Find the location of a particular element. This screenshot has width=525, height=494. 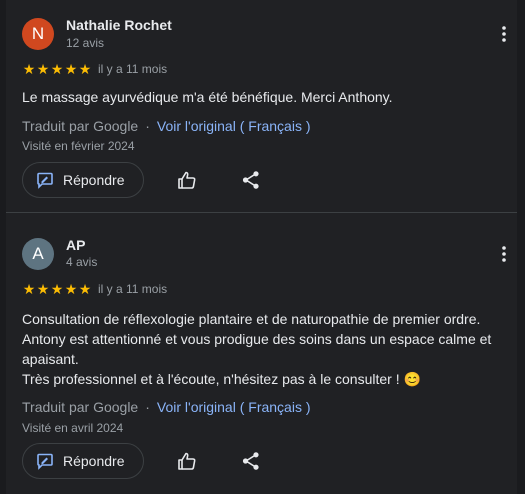

avatar: A is located at coordinates (38, 254).